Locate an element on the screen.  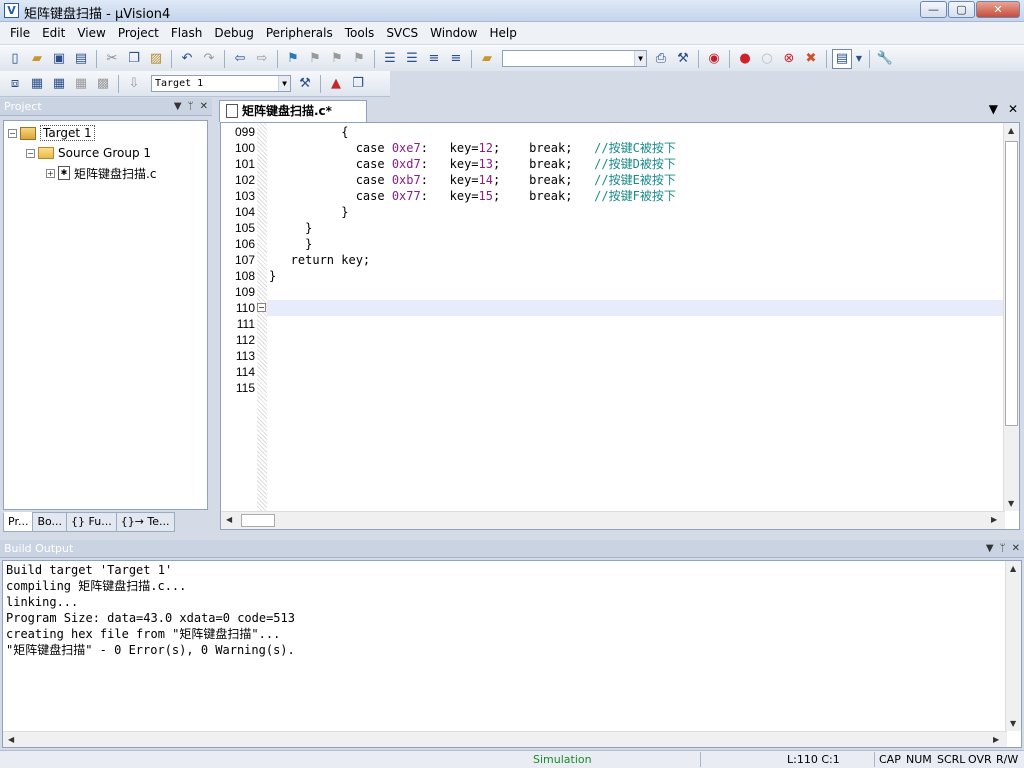
disable-breakpoint-icon: ○ is located at coordinates (767, 59).